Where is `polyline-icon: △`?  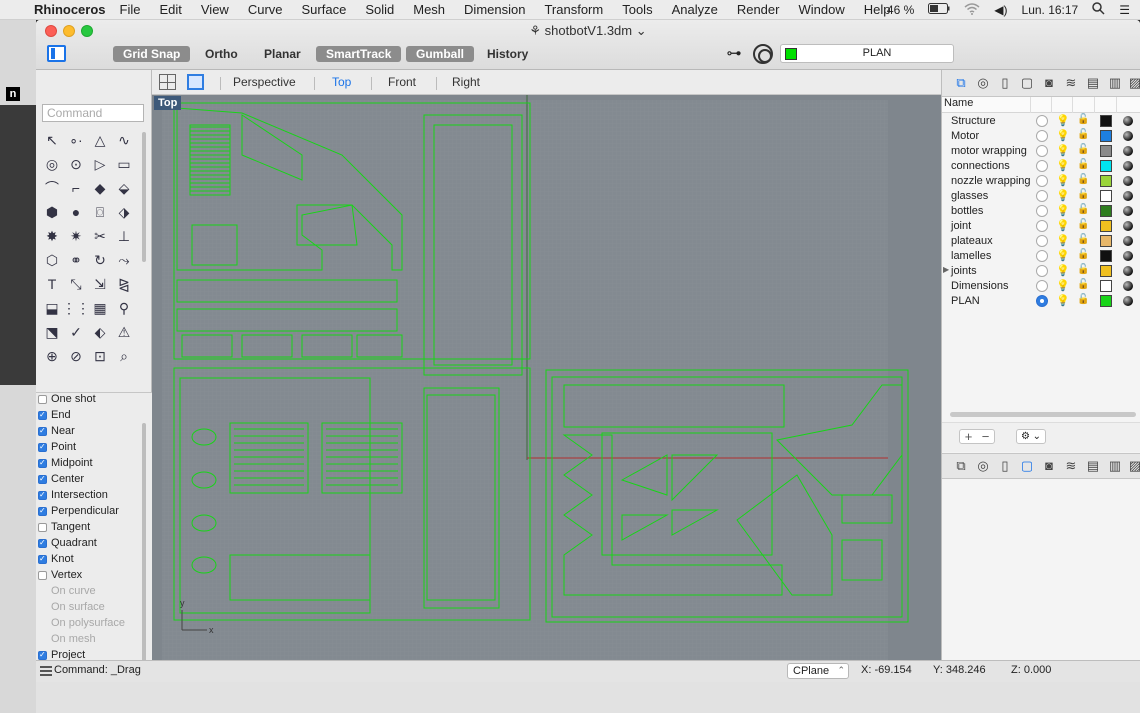
polyline-icon: △ is located at coordinates (100, 140).